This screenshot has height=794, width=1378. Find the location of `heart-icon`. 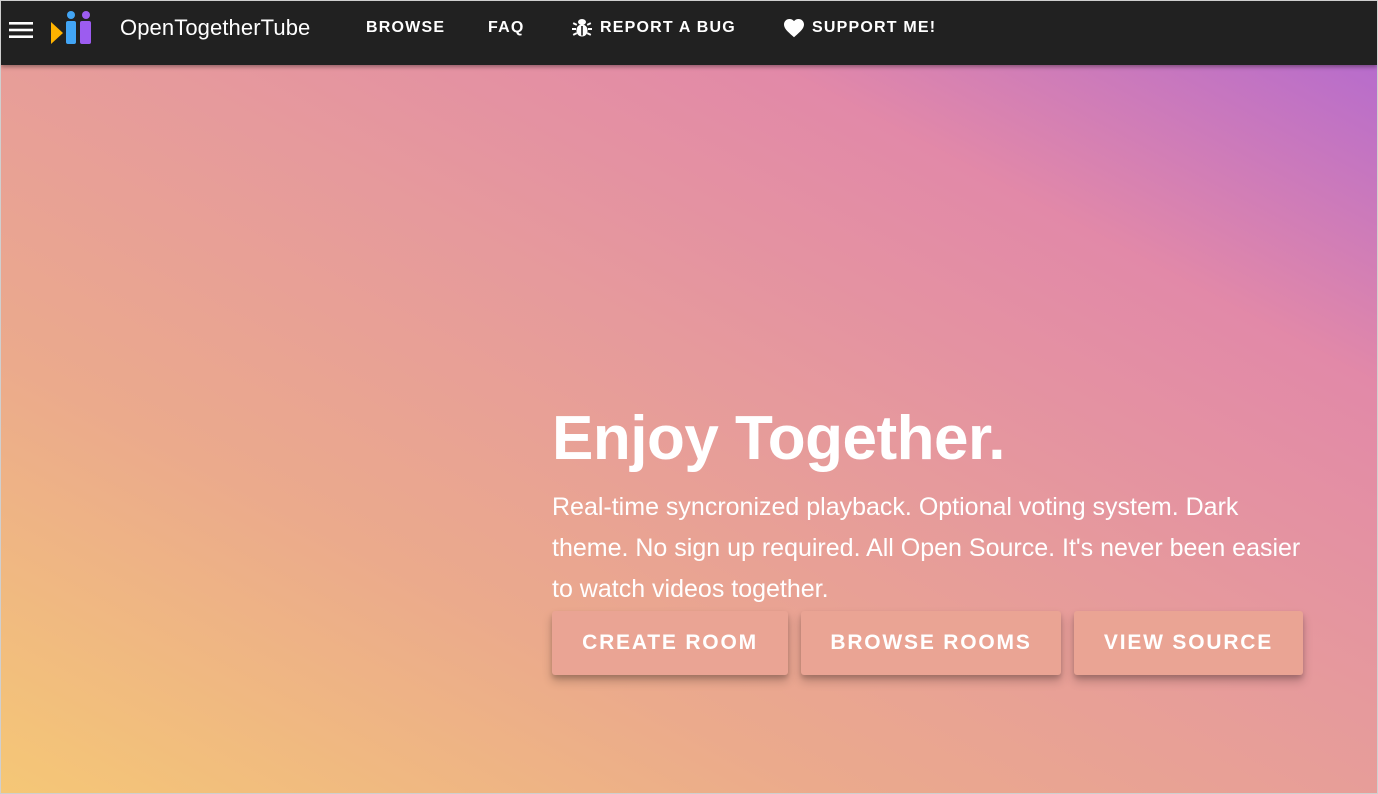

heart-icon is located at coordinates (794, 28).